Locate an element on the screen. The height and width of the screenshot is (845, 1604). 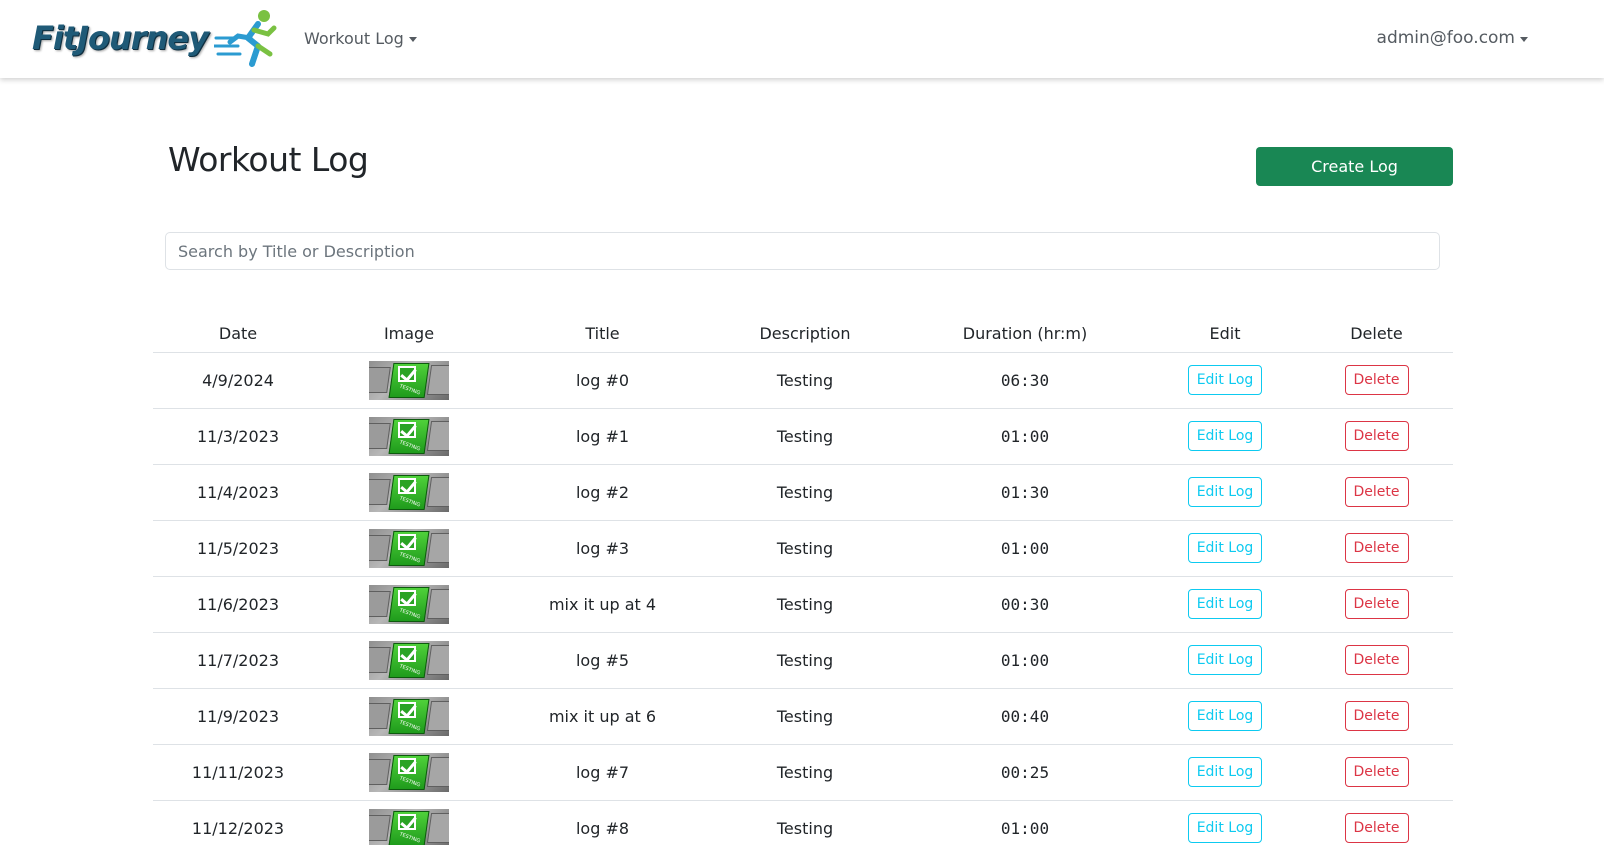
log-title: log #1 is located at coordinates (602, 436).